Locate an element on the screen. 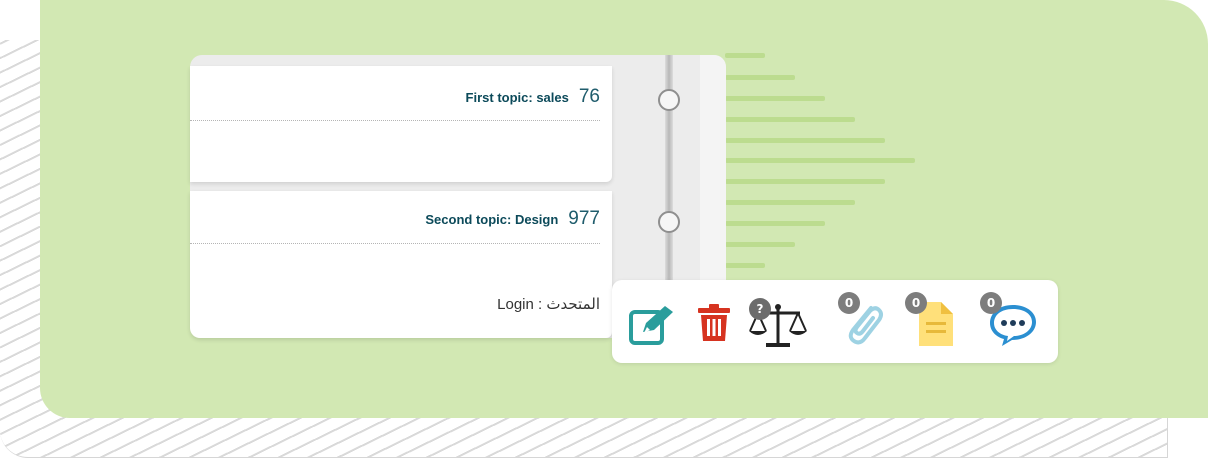  trash-icon is located at coordinates (714, 323).